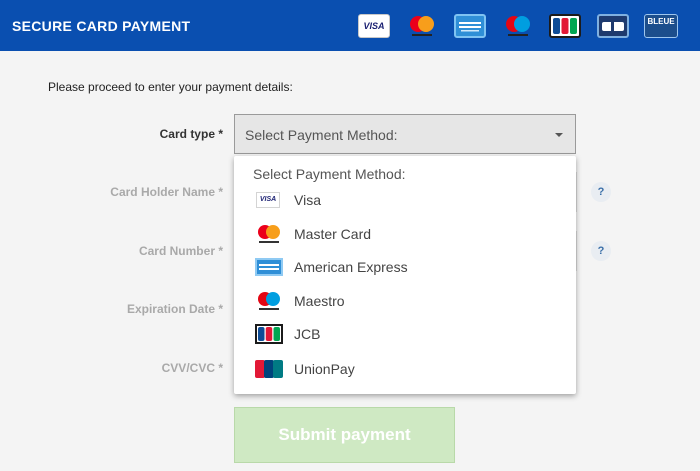 This screenshot has height=471, width=700. What do you see at coordinates (307, 334) in the screenshot?
I see `option-label: JCB` at bounding box center [307, 334].